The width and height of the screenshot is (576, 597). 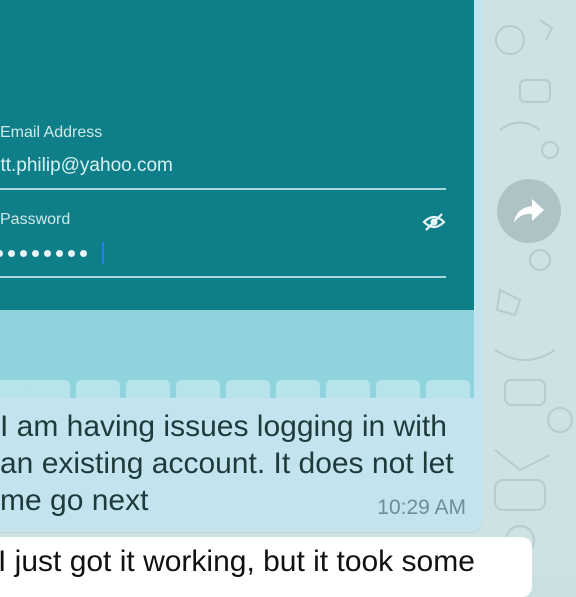 What do you see at coordinates (35, 219) in the screenshot?
I see `password-label: Password` at bounding box center [35, 219].